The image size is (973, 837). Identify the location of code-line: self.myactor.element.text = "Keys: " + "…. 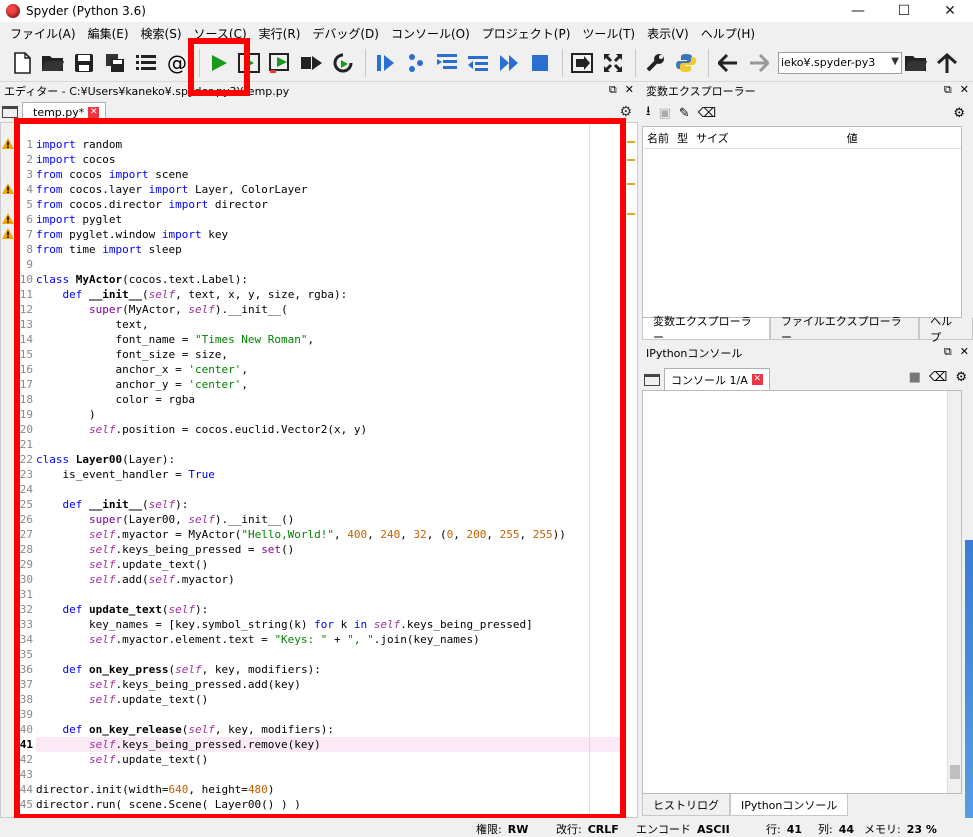
(328, 639).